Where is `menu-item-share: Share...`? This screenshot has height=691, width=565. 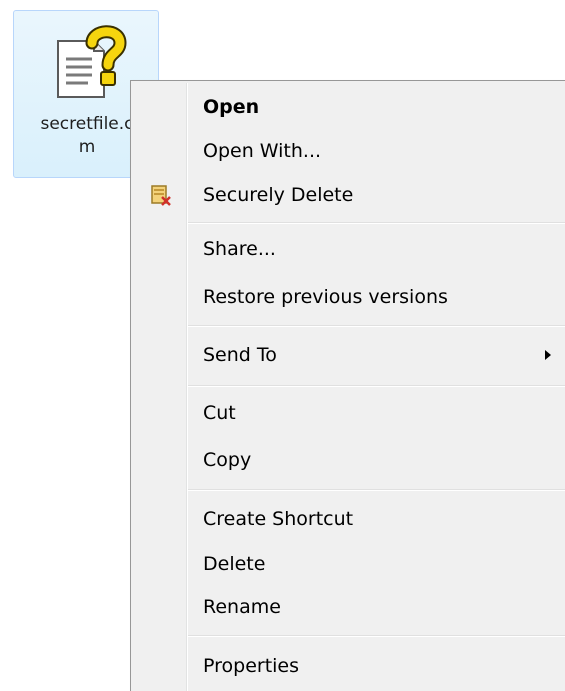 menu-item-share: Share... is located at coordinates (348, 249).